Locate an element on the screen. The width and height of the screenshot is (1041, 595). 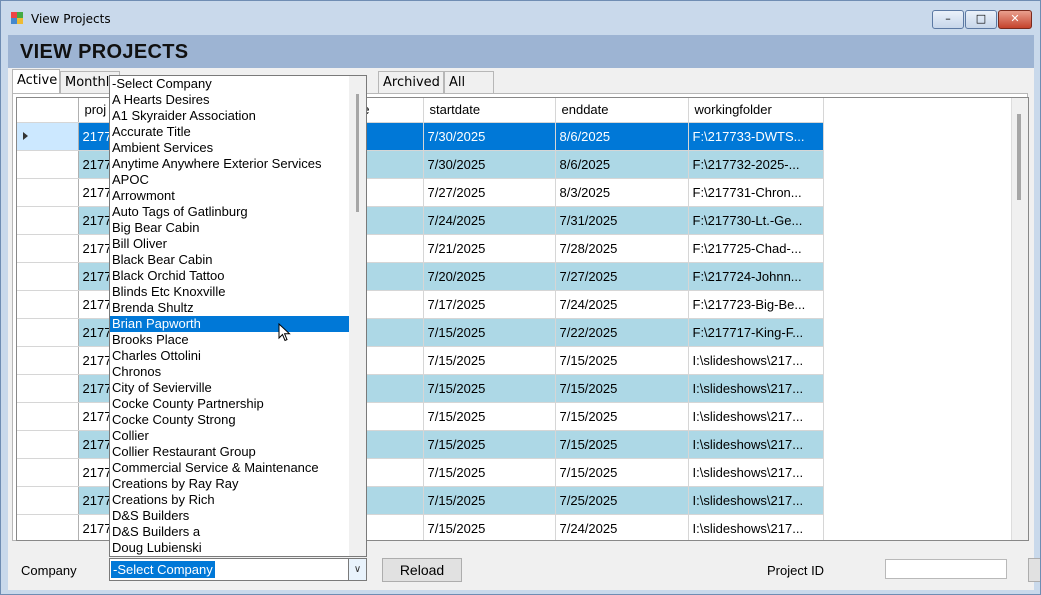
dropdown-scroll-thumb is located at coordinates (357, 153).